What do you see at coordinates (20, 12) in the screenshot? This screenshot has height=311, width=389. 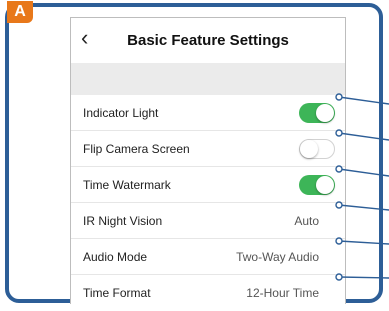 I see `annotation-badge: A` at bounding box center [20, 12].